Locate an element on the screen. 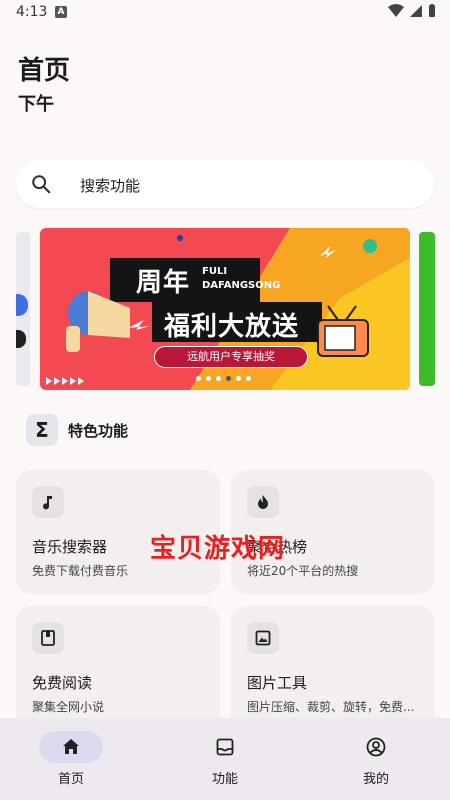  search-input: 搜索功能 is located at coordinates (110, 185).